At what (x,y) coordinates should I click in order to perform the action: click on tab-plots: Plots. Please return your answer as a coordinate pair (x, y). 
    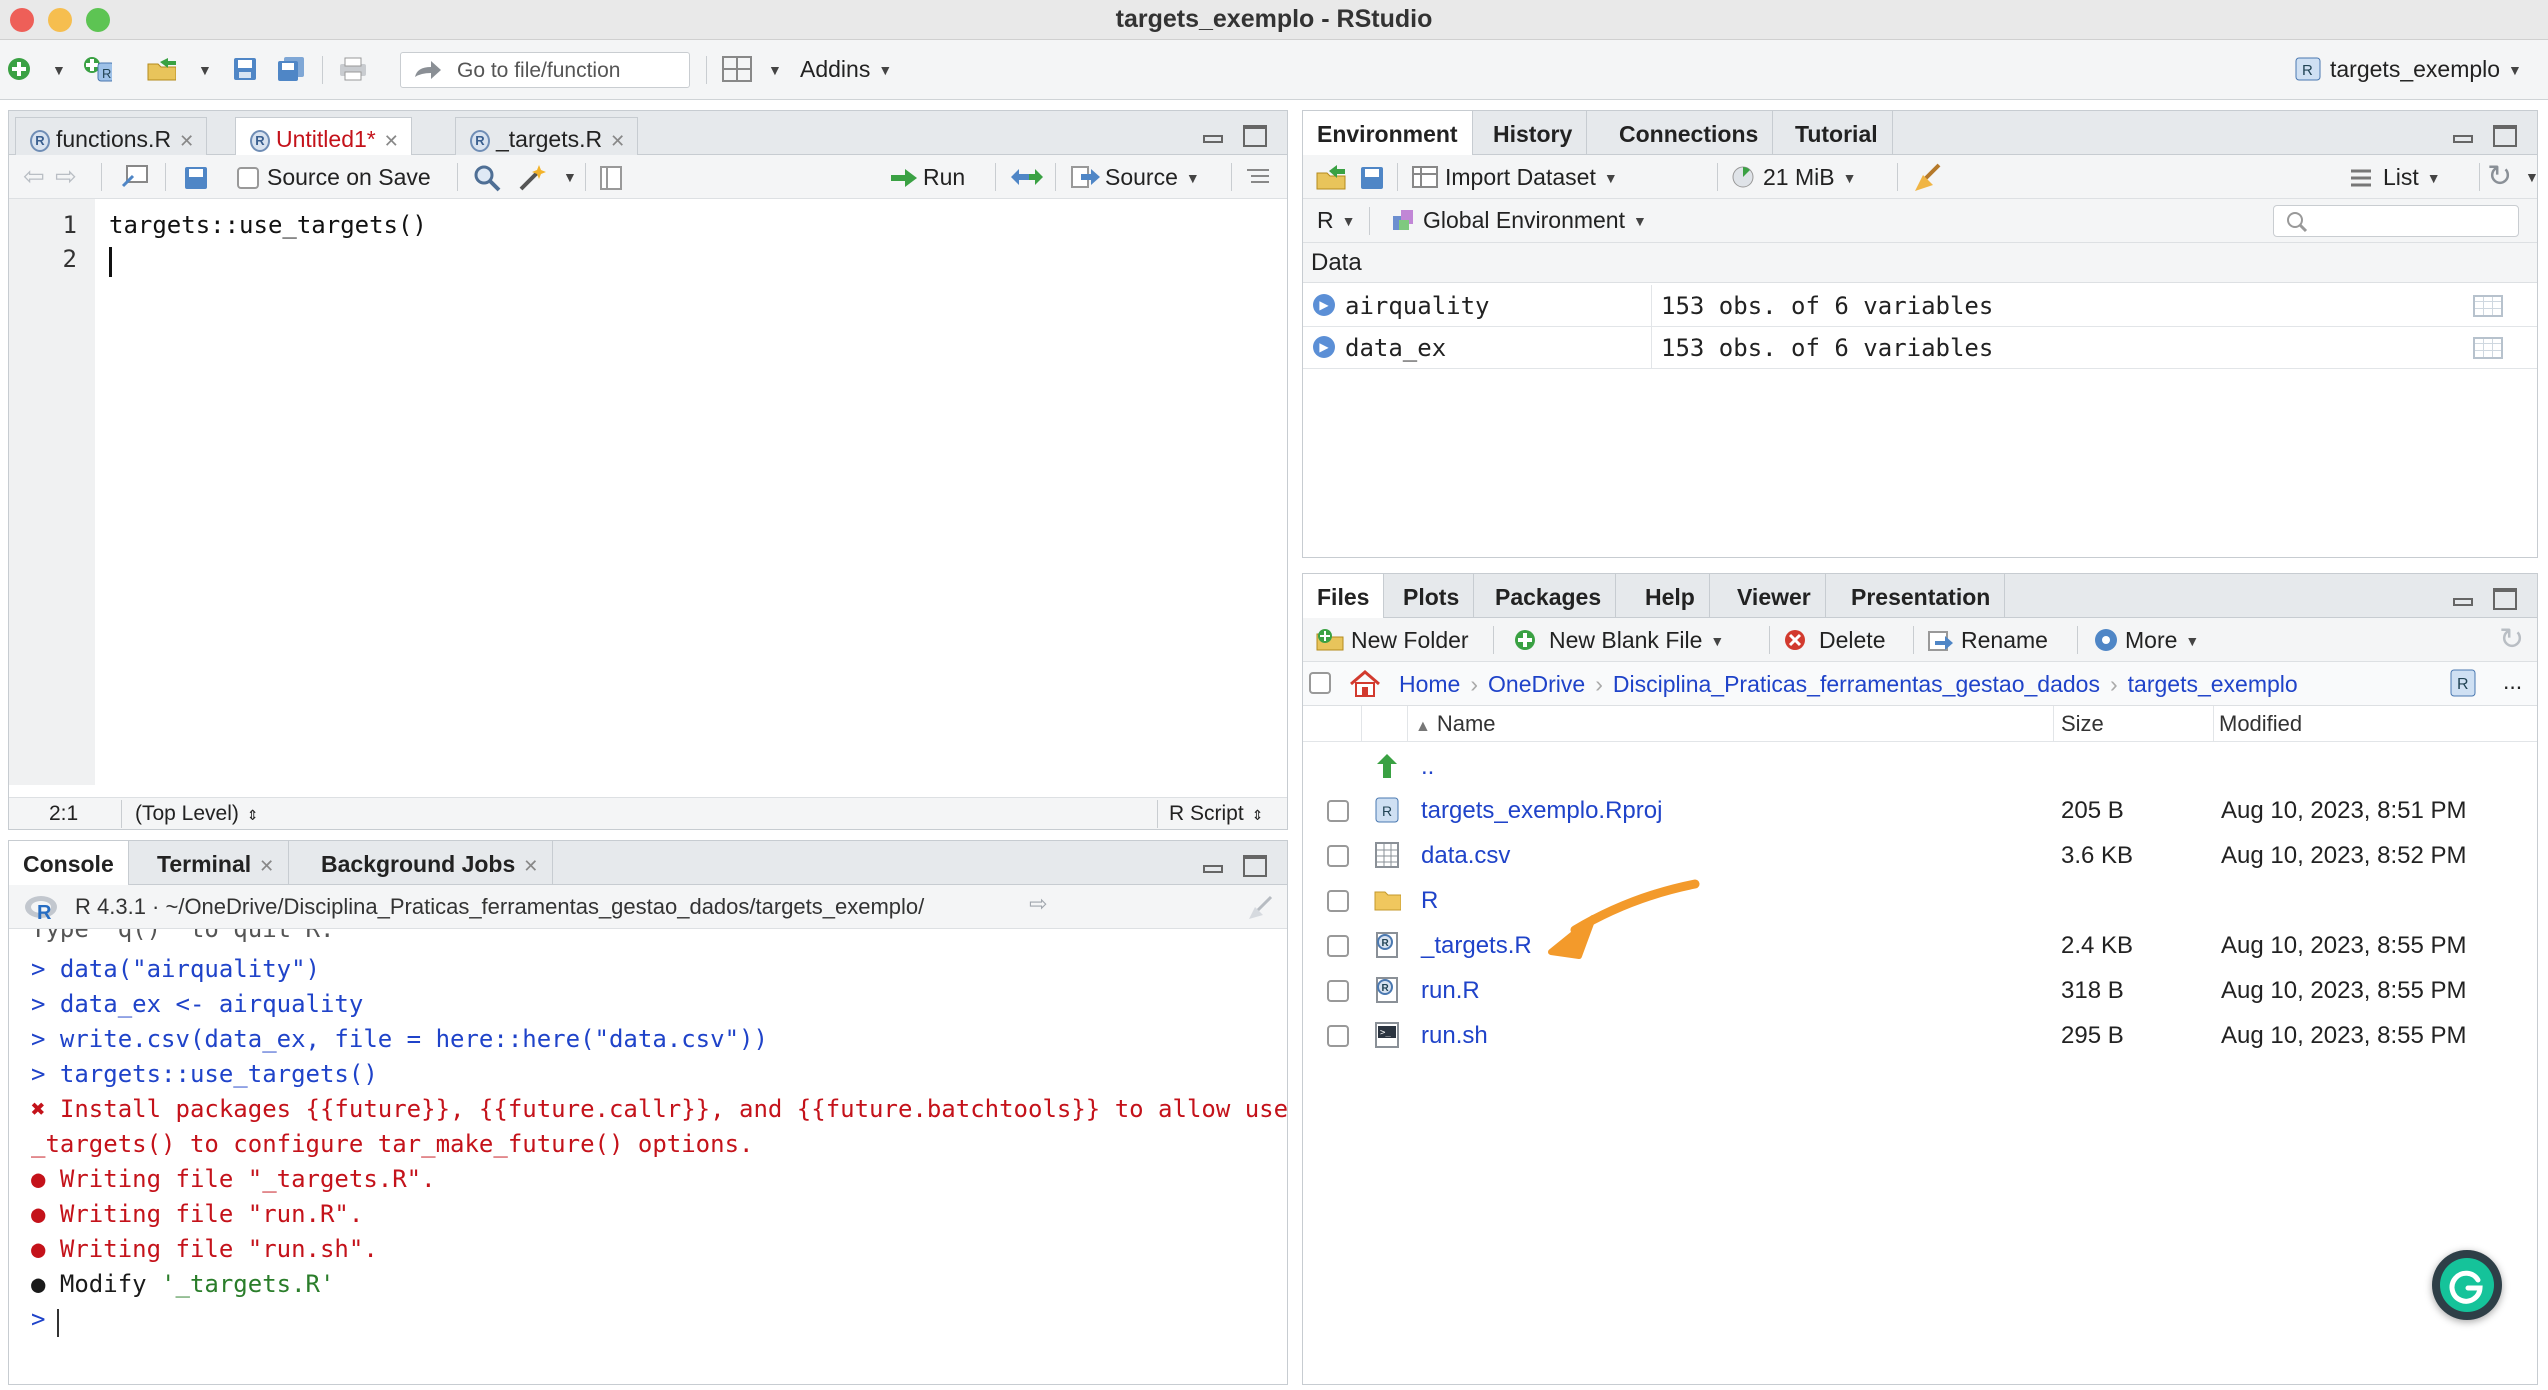
    Looking at the image, I should click on (1432, 596).